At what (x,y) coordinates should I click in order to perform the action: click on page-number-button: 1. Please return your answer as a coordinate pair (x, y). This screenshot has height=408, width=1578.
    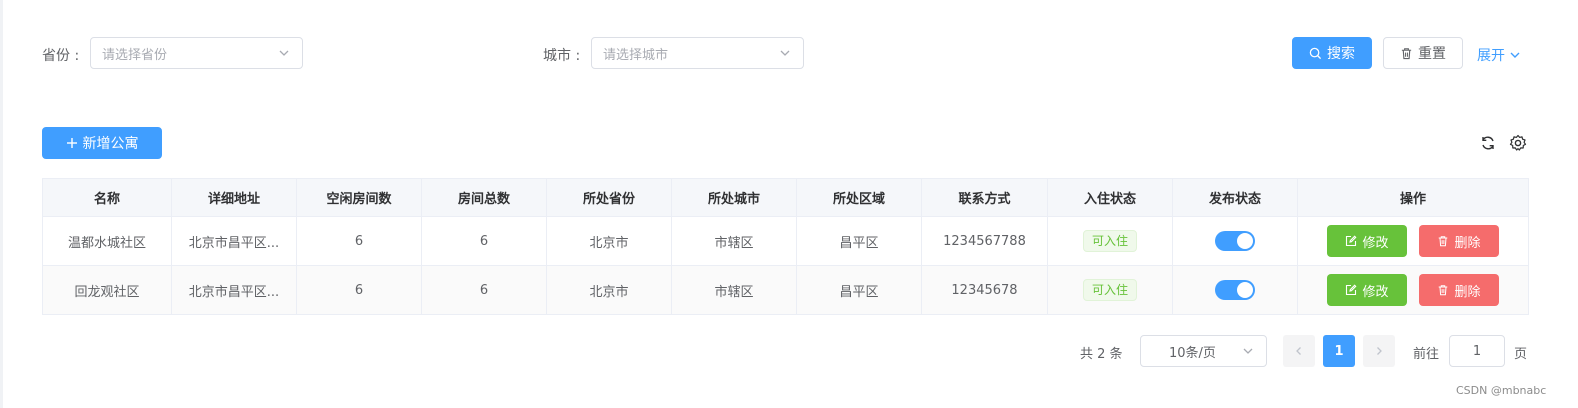
    Looking at the image, I should click on (1339, 351).